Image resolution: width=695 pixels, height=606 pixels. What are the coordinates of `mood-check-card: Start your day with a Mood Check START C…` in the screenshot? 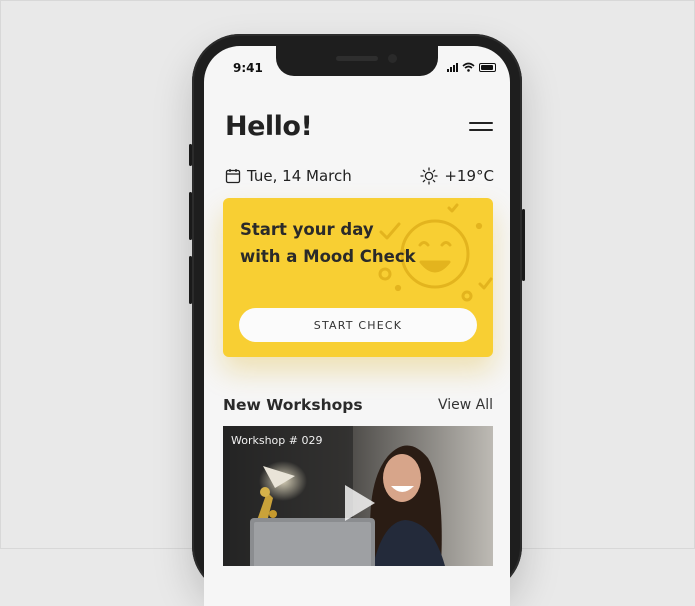 It's located at (358, 277).